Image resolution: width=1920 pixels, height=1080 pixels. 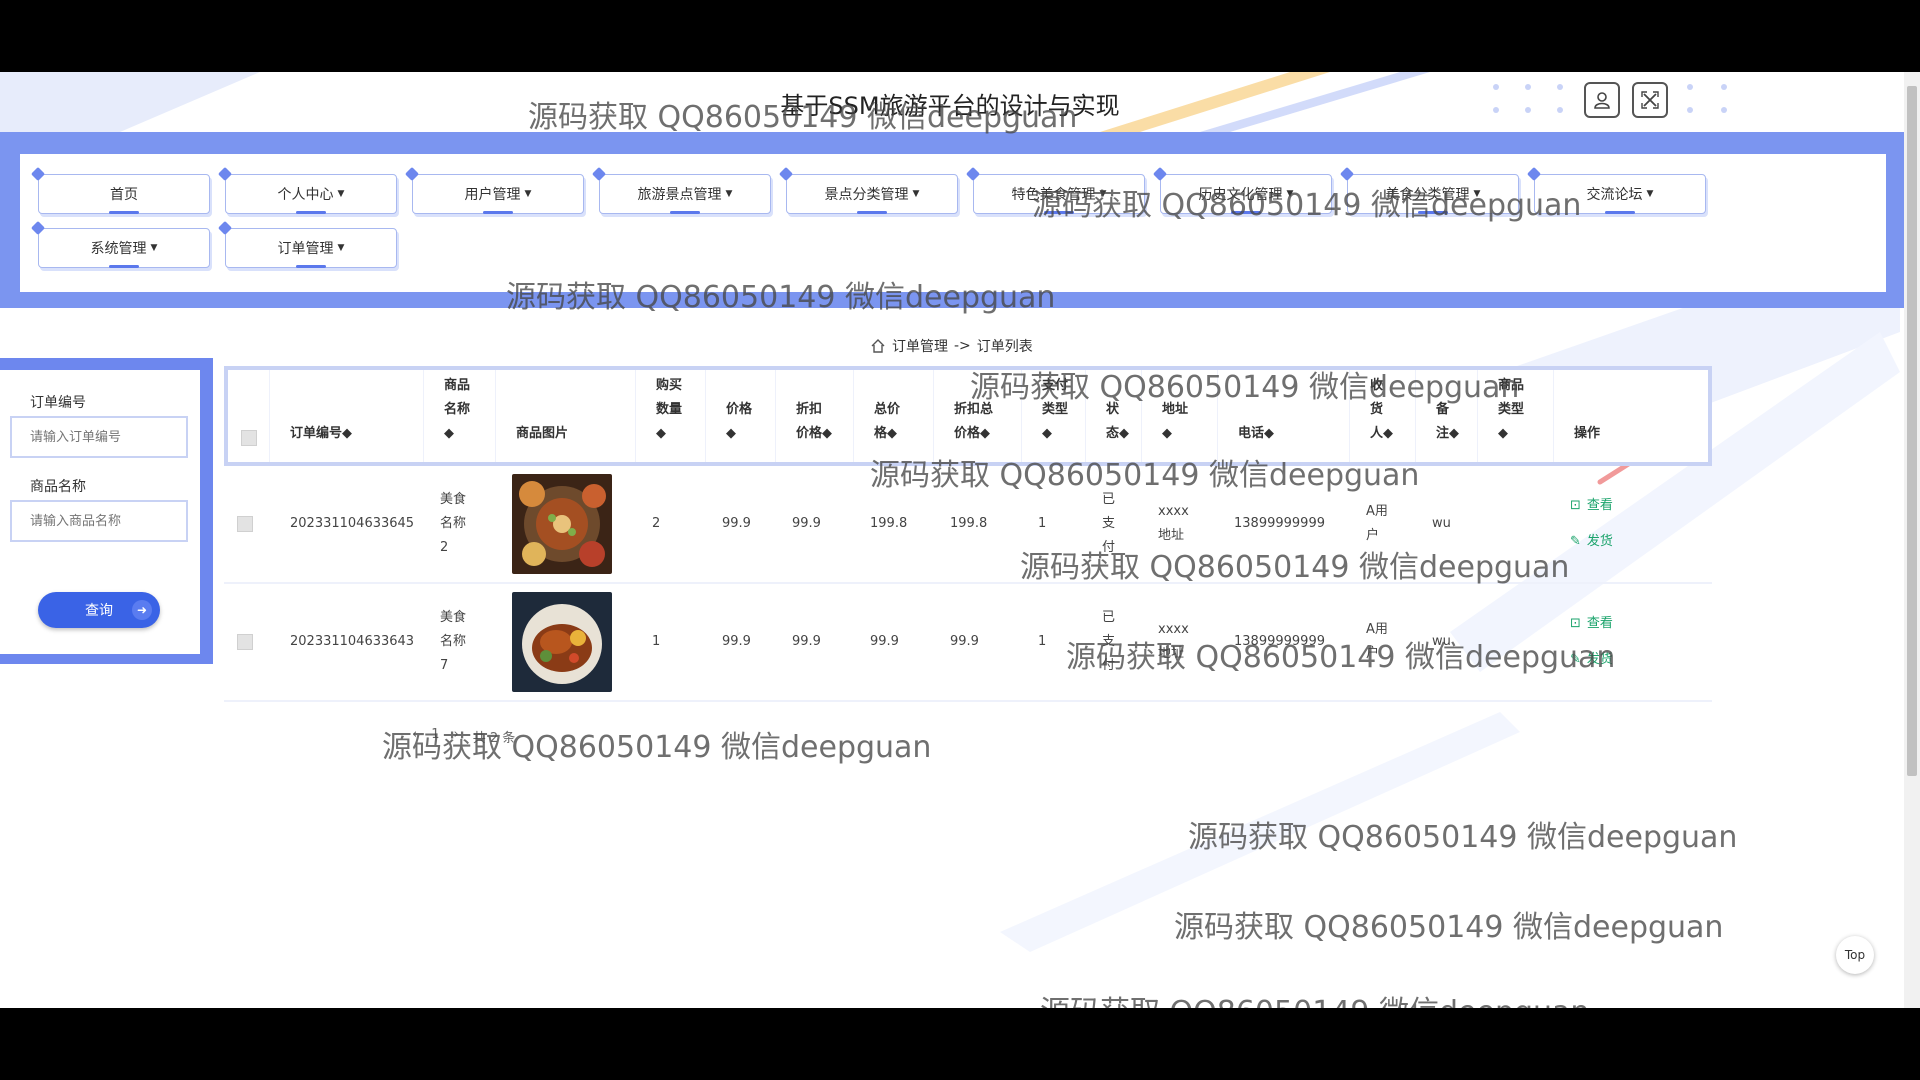 I want to click on exit-button, so click(x=1650, y=100).